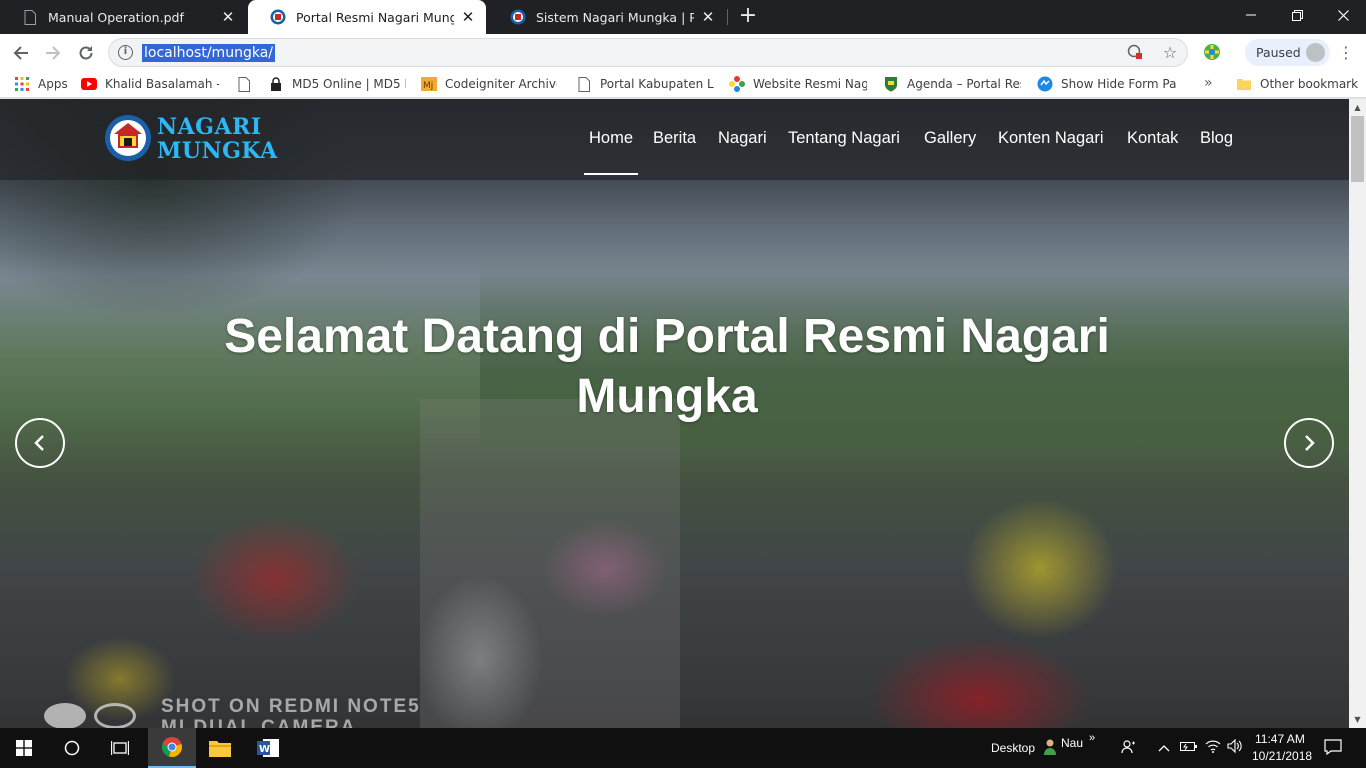 The width and height of the screenshot is (1366, 768). I want to click on bookmark-md5: MD5 Online | MD5 De, so click(337, 84).